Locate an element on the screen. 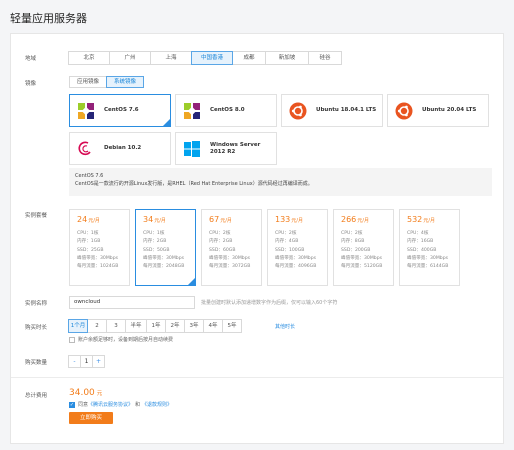  os-image-name: Ubuntu 20.04 LTS is located at coordinates (449, 110).